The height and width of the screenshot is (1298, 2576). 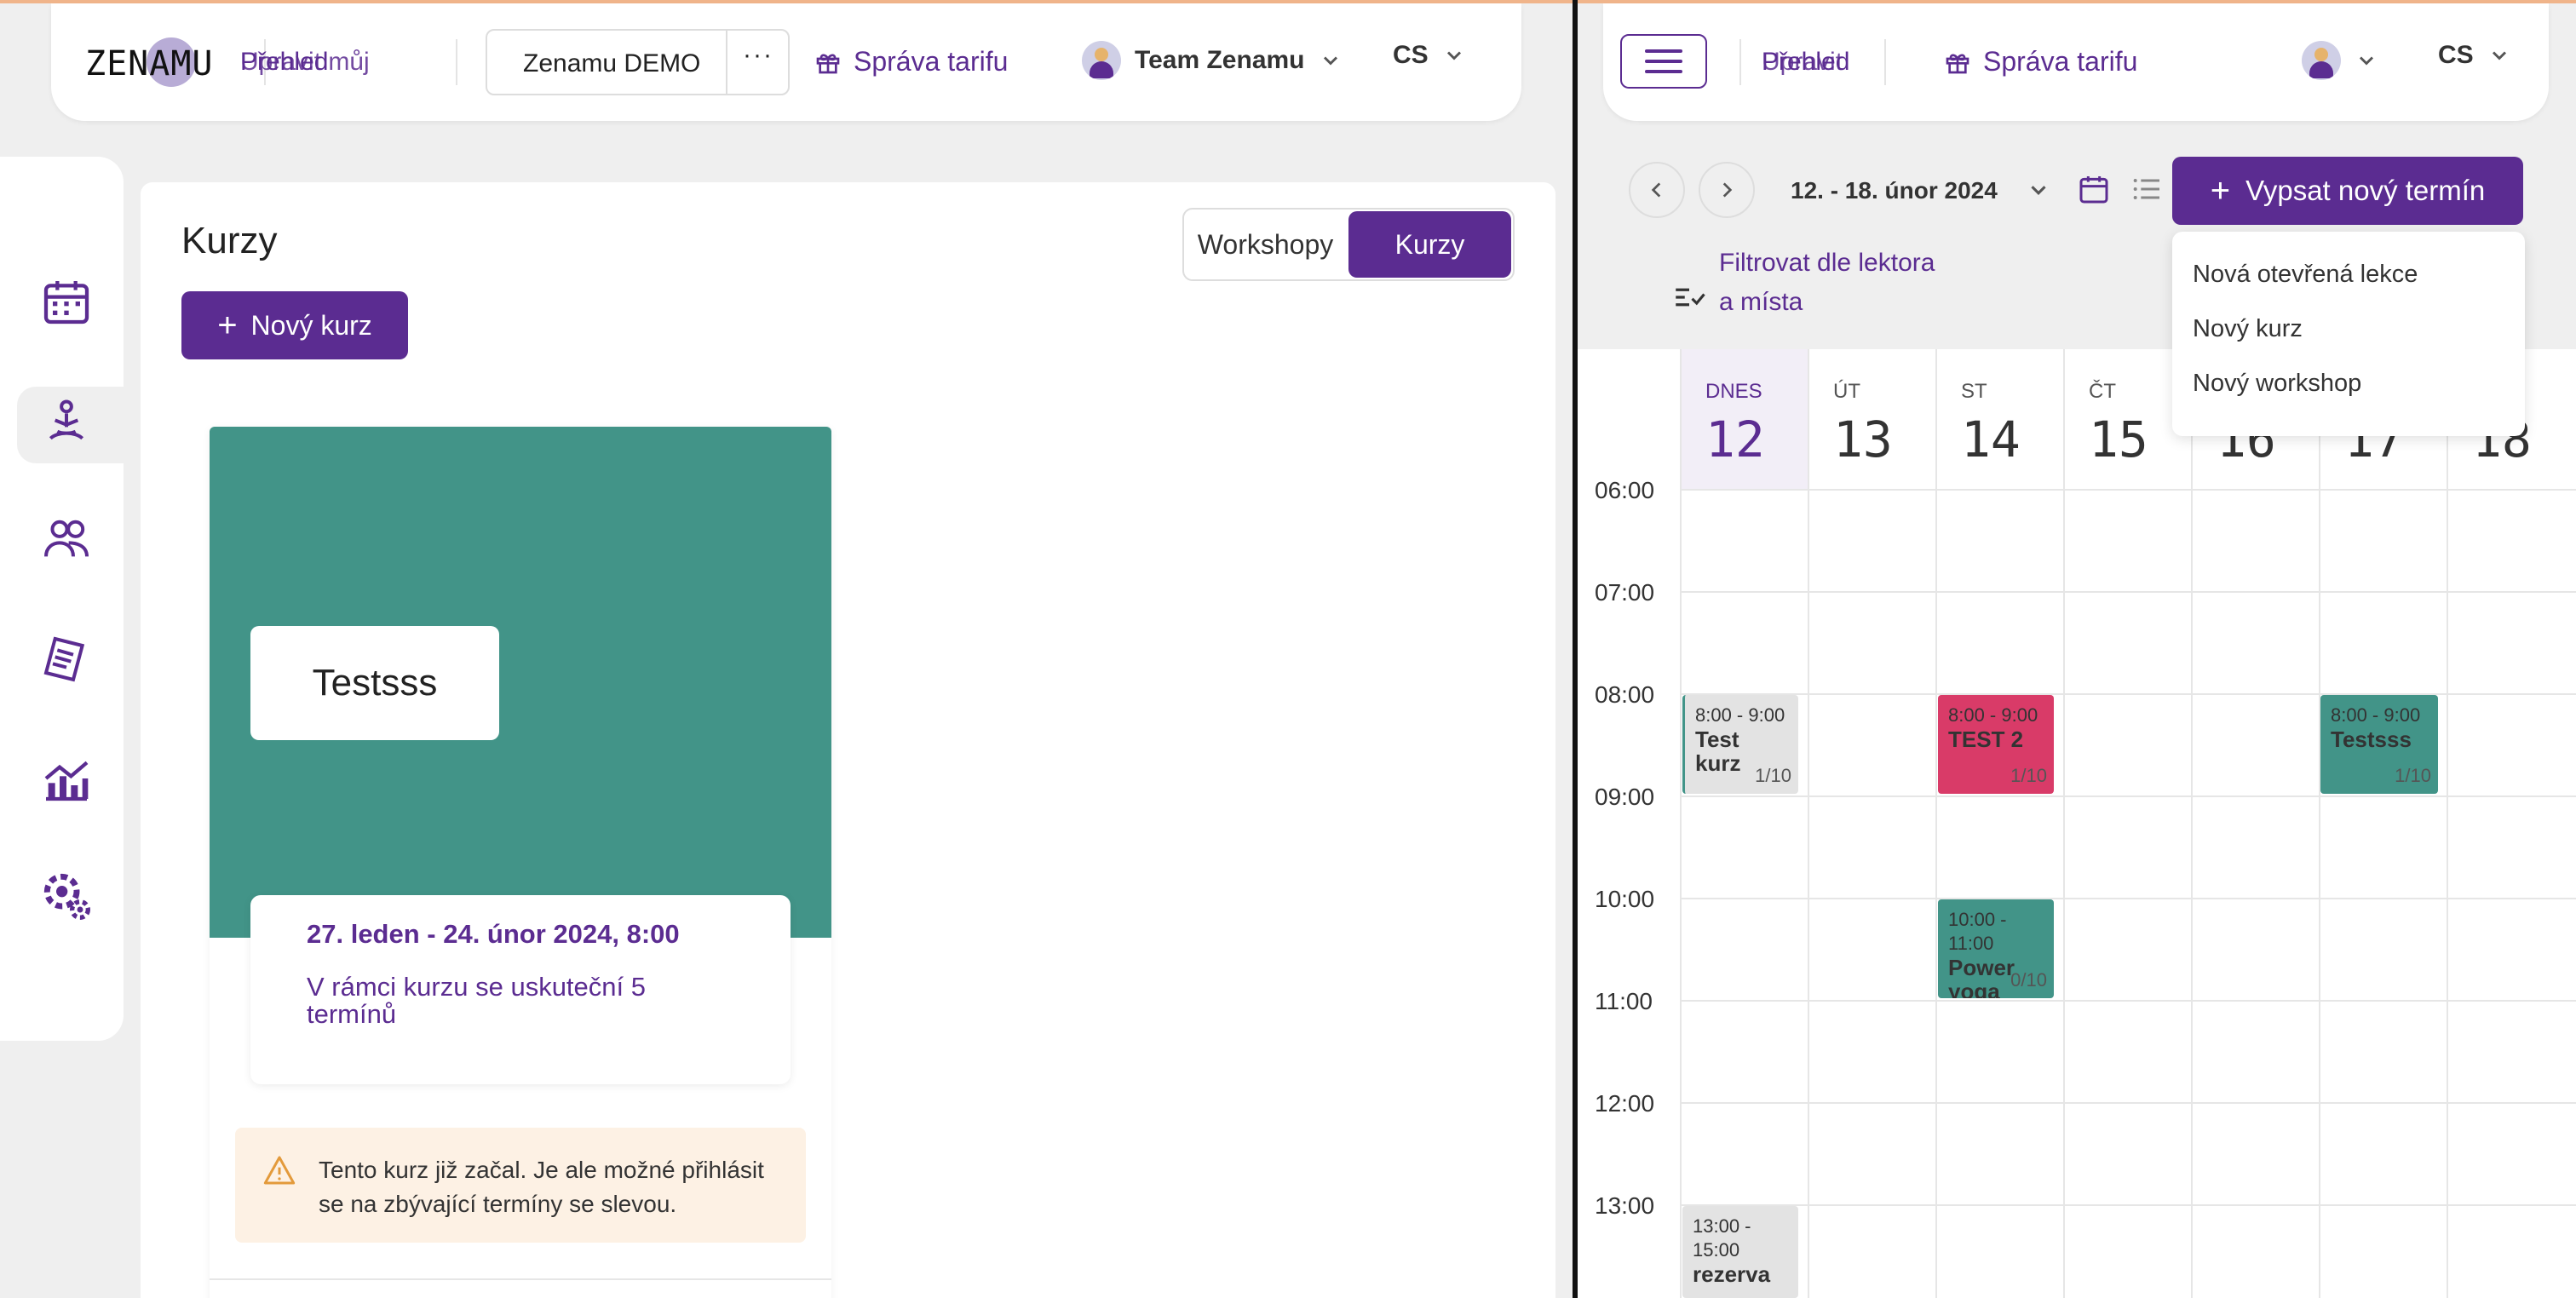 What do you see at coordinates (1625, 797) in the screenshot?
I see `time-label: 09:00` at bounding box center [1625, 797].